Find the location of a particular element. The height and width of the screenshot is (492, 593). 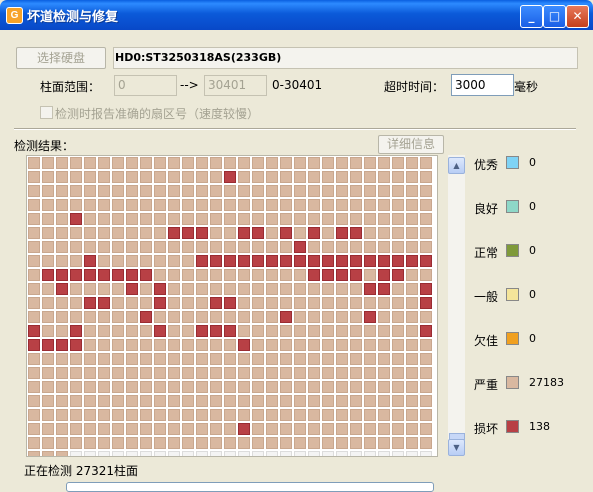

report-sector-checkbox is located at coordinates (46, 112).